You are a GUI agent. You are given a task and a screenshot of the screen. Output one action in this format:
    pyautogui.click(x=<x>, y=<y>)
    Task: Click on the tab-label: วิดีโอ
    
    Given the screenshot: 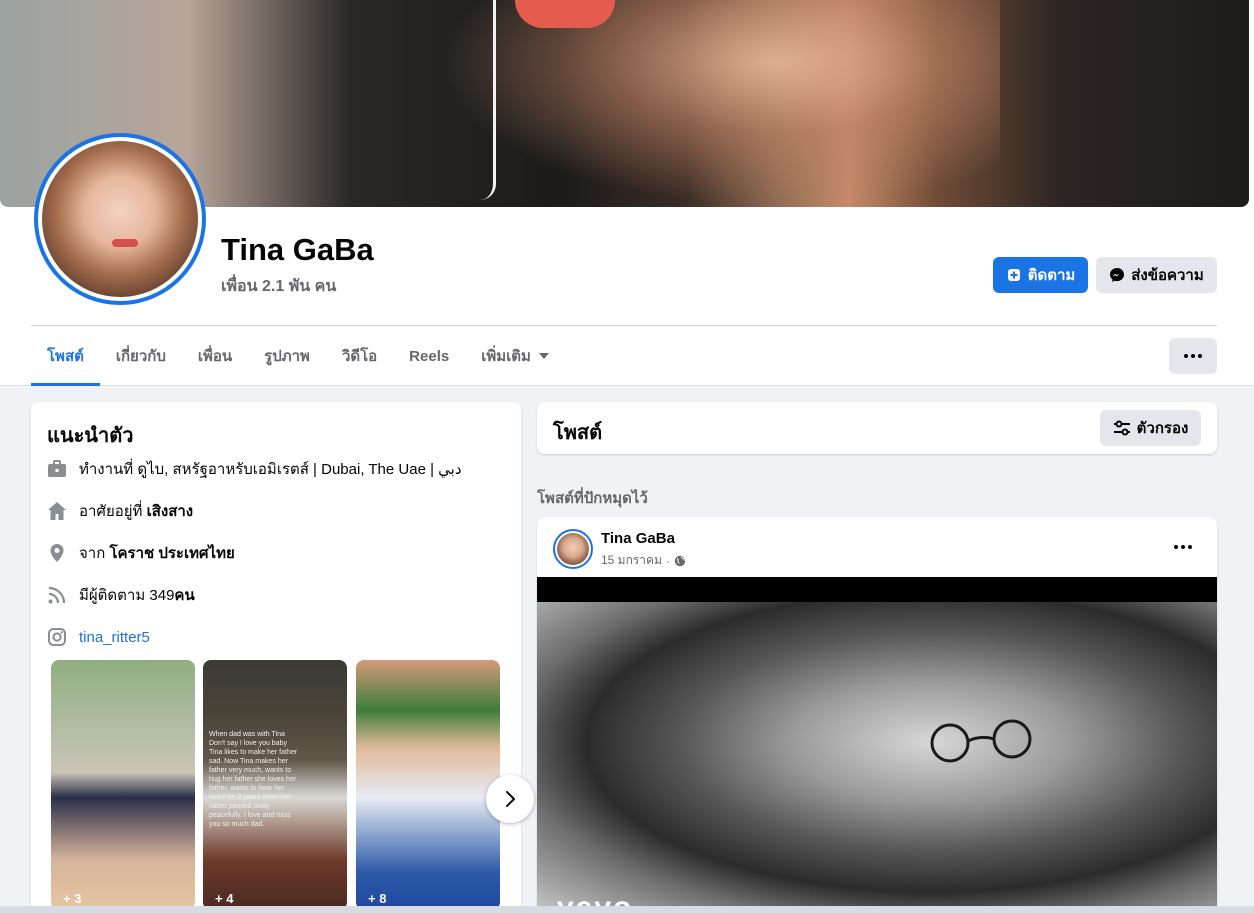 What is the action you would take?
    pyautogui.click(x=359, y=356)
    